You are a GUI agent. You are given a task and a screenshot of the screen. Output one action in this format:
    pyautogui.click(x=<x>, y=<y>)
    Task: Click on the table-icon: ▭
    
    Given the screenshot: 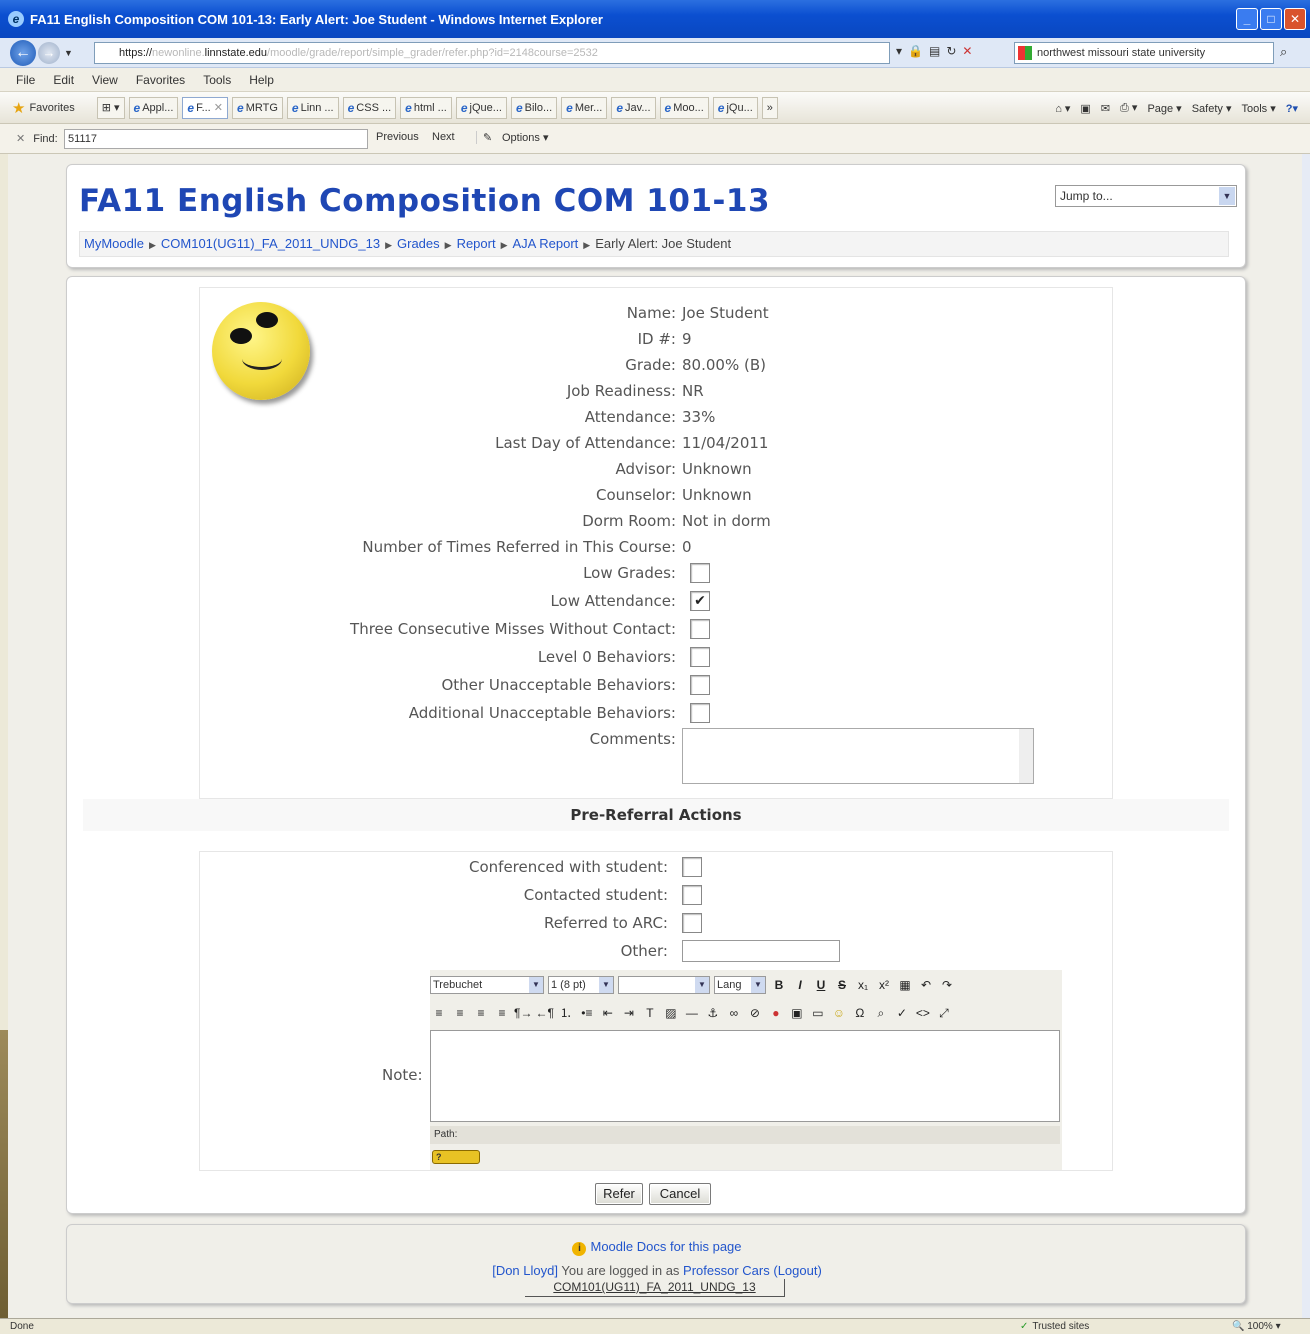 What is the action you would take?
    pyautogui.click(x=818, y=1013)
    